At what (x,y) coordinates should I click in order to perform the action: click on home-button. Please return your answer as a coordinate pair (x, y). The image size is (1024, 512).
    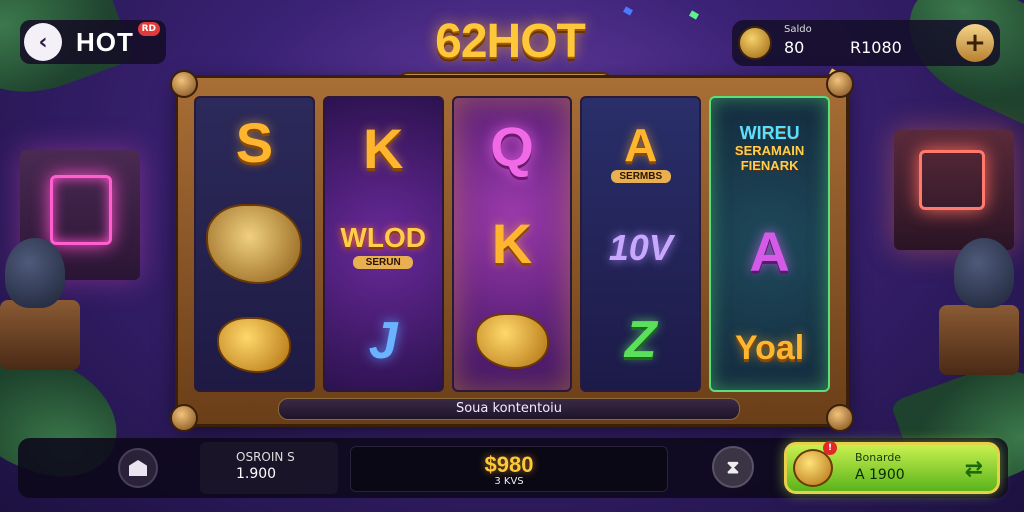
    Looking at the image, I should click on (138, 468).